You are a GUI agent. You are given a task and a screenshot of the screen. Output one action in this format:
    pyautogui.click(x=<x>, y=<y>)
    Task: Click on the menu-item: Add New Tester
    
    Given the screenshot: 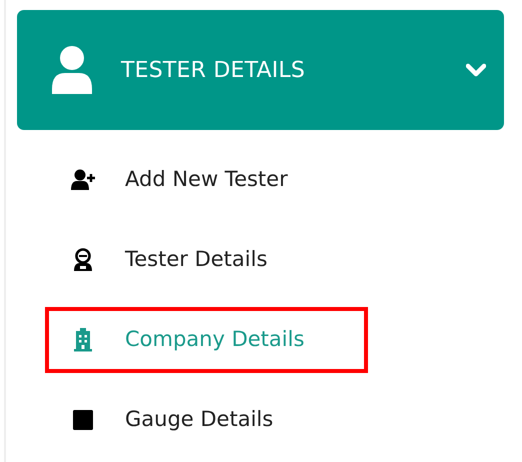 What is the action you would take?
    pyautogui.click(x=206, y=180)
    